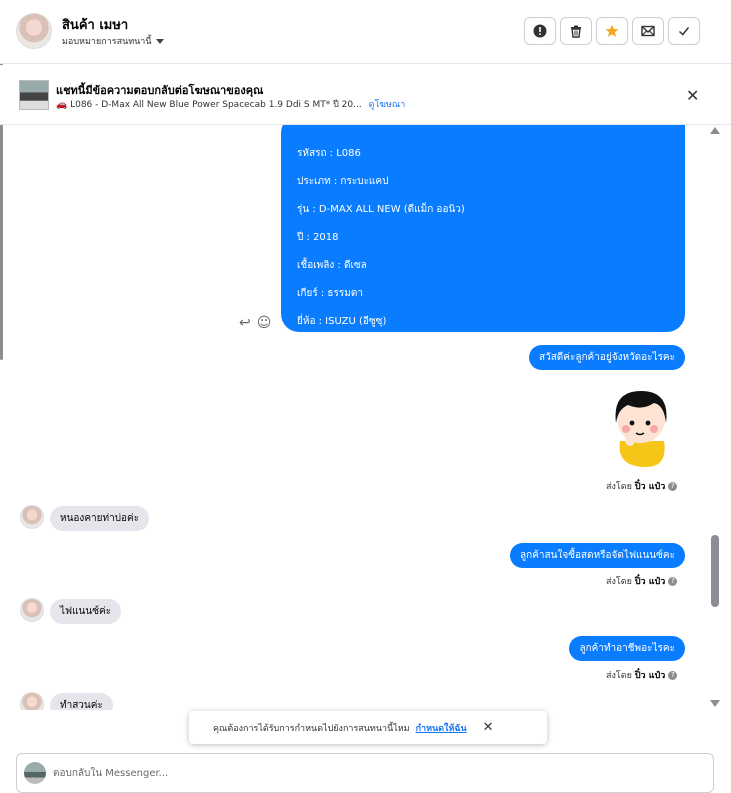 Image resolution: width=731 pixels, height=793 pixels. Describe the element at coordinates (627, 648) in the screenshot. I see `outgoing-message: ลูกค้าทำอาชีพอะไรคะ` at that location.